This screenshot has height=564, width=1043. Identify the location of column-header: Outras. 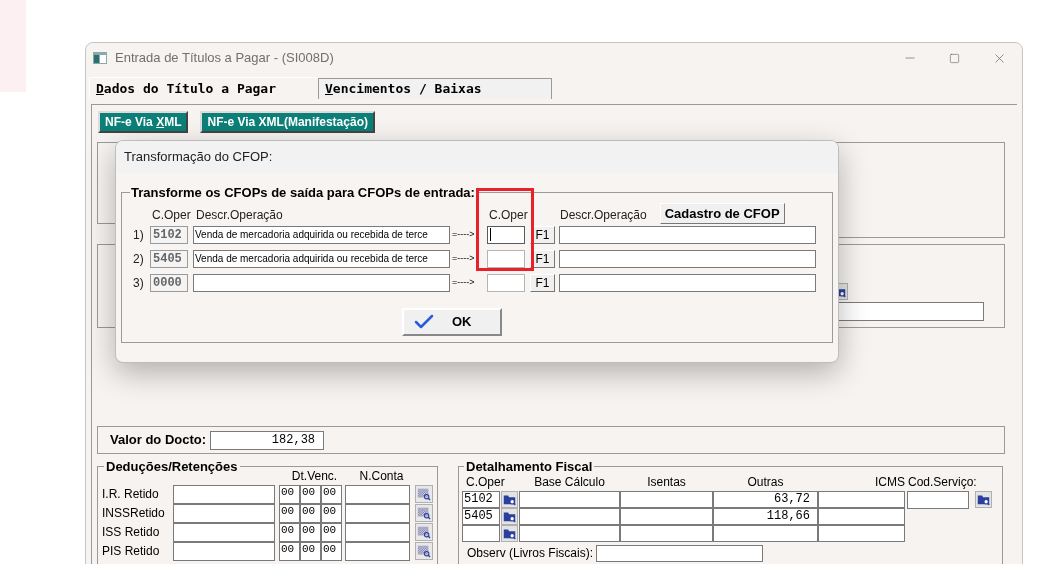
(765, 481).